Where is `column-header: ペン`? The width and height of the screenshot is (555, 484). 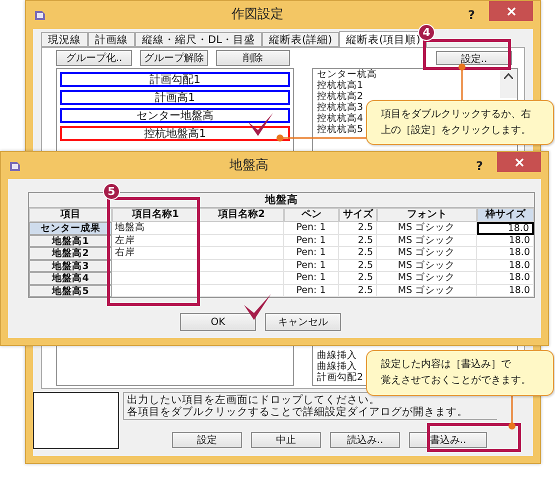 column-header: ペン is located at coordinates (311, 215).